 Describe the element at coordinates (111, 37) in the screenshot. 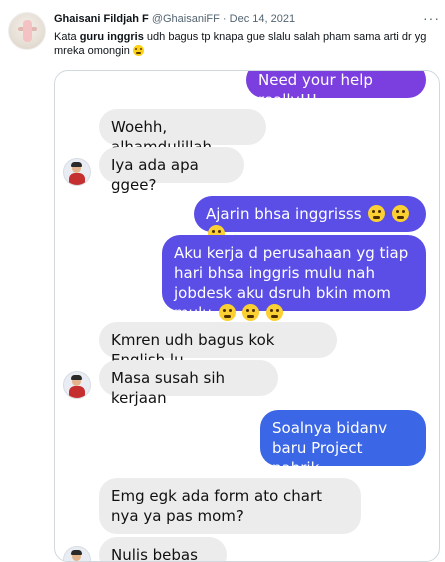

I see `tweet-text-bold: guru inggris` at that location.